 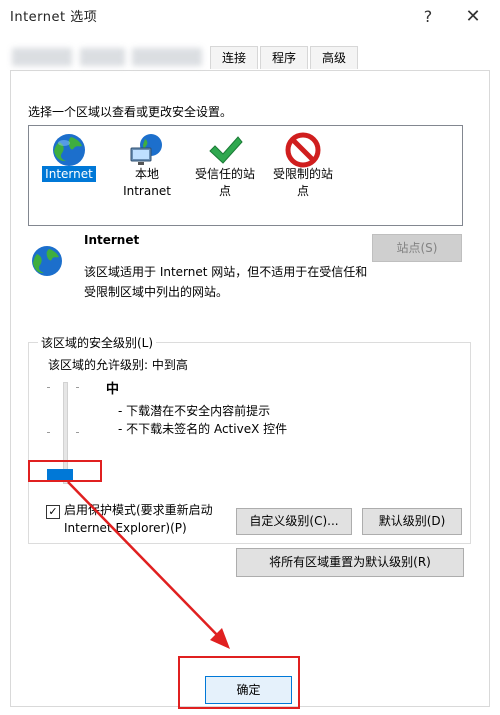 What do you see at coordinates (113, 389) in the screenshot?
I see `security-level-name: 中` at bounding box center [113, 389].